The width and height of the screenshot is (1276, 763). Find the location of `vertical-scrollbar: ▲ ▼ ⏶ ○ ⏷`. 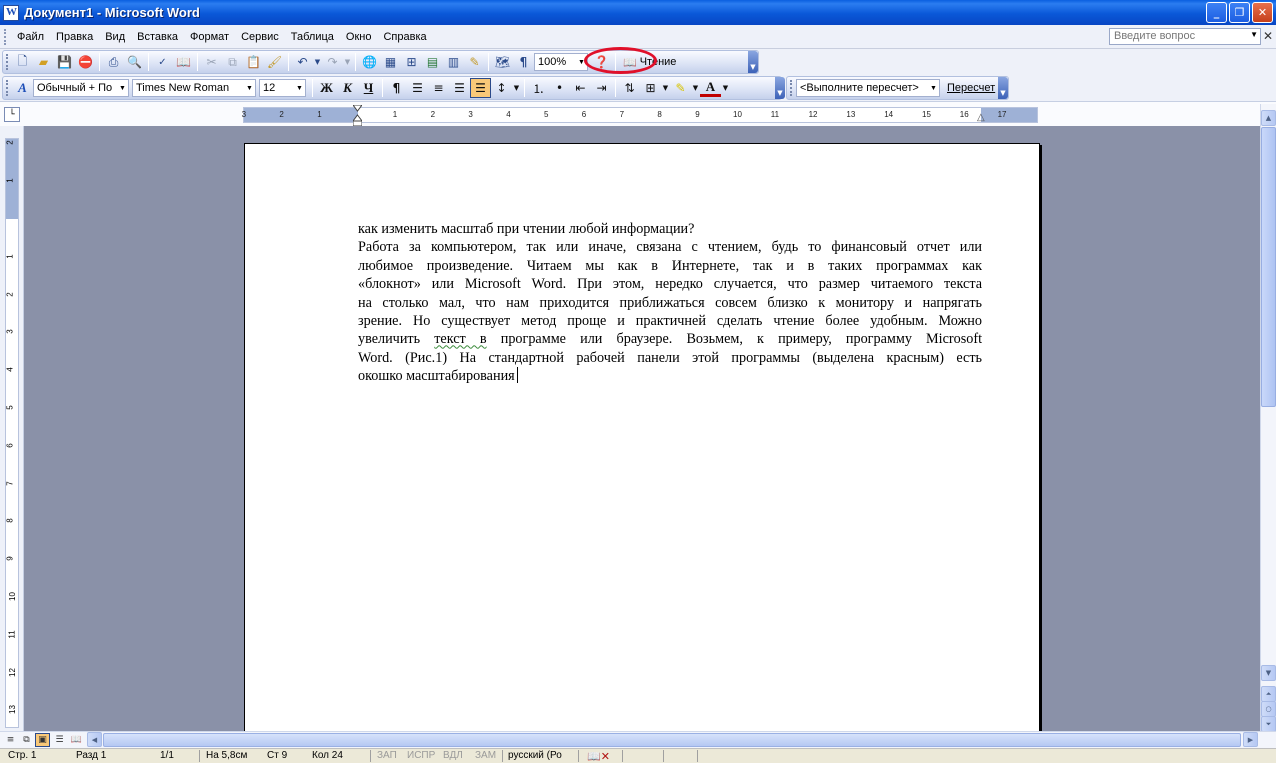

vertical-scrollbar: ▲ ▼ ⏶ ○ ⏷ is located at coordinates (1268, 418).